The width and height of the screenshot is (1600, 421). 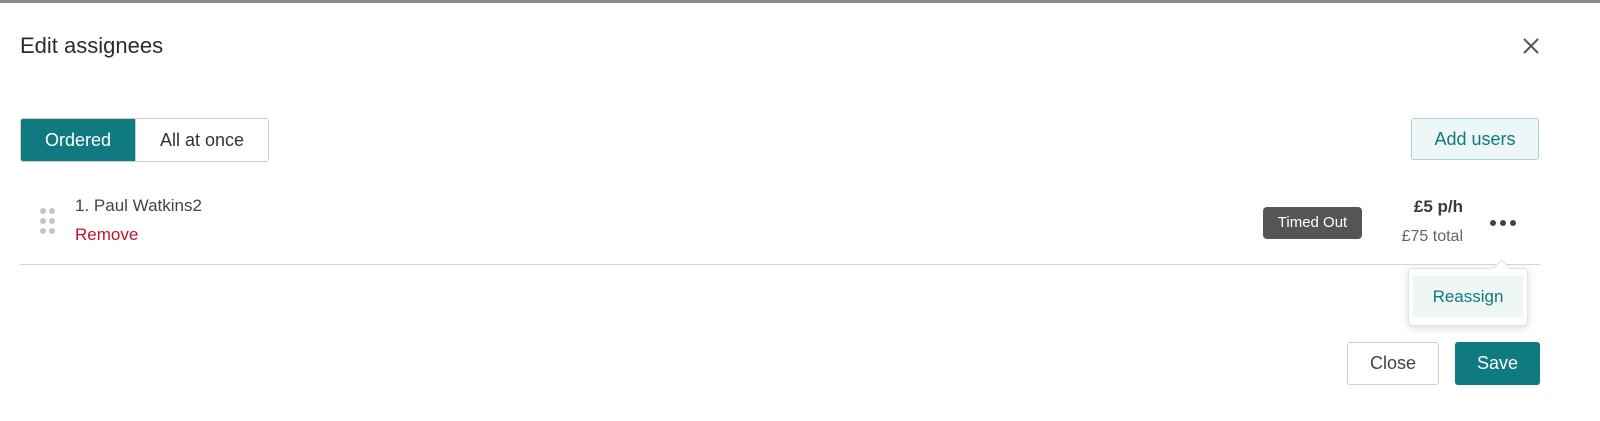 I want to click on dialog-title: Edit assignees, so click(x=92, y=45).